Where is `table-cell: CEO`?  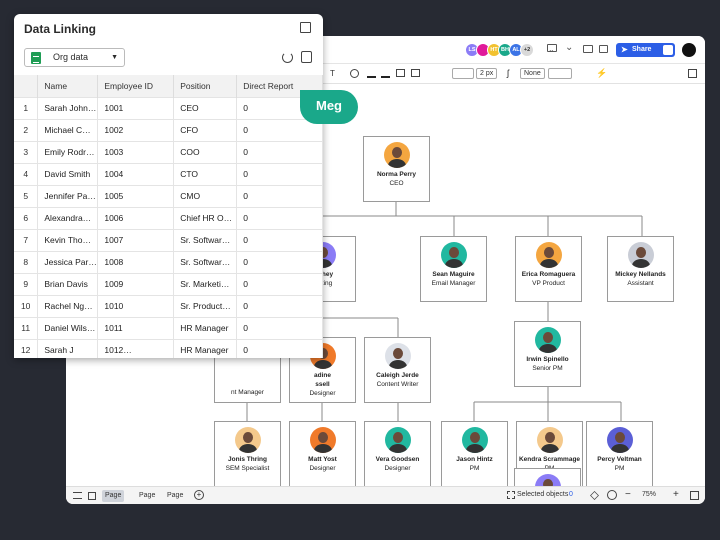 table-cell: CEO is located at coordinates (205, 107).